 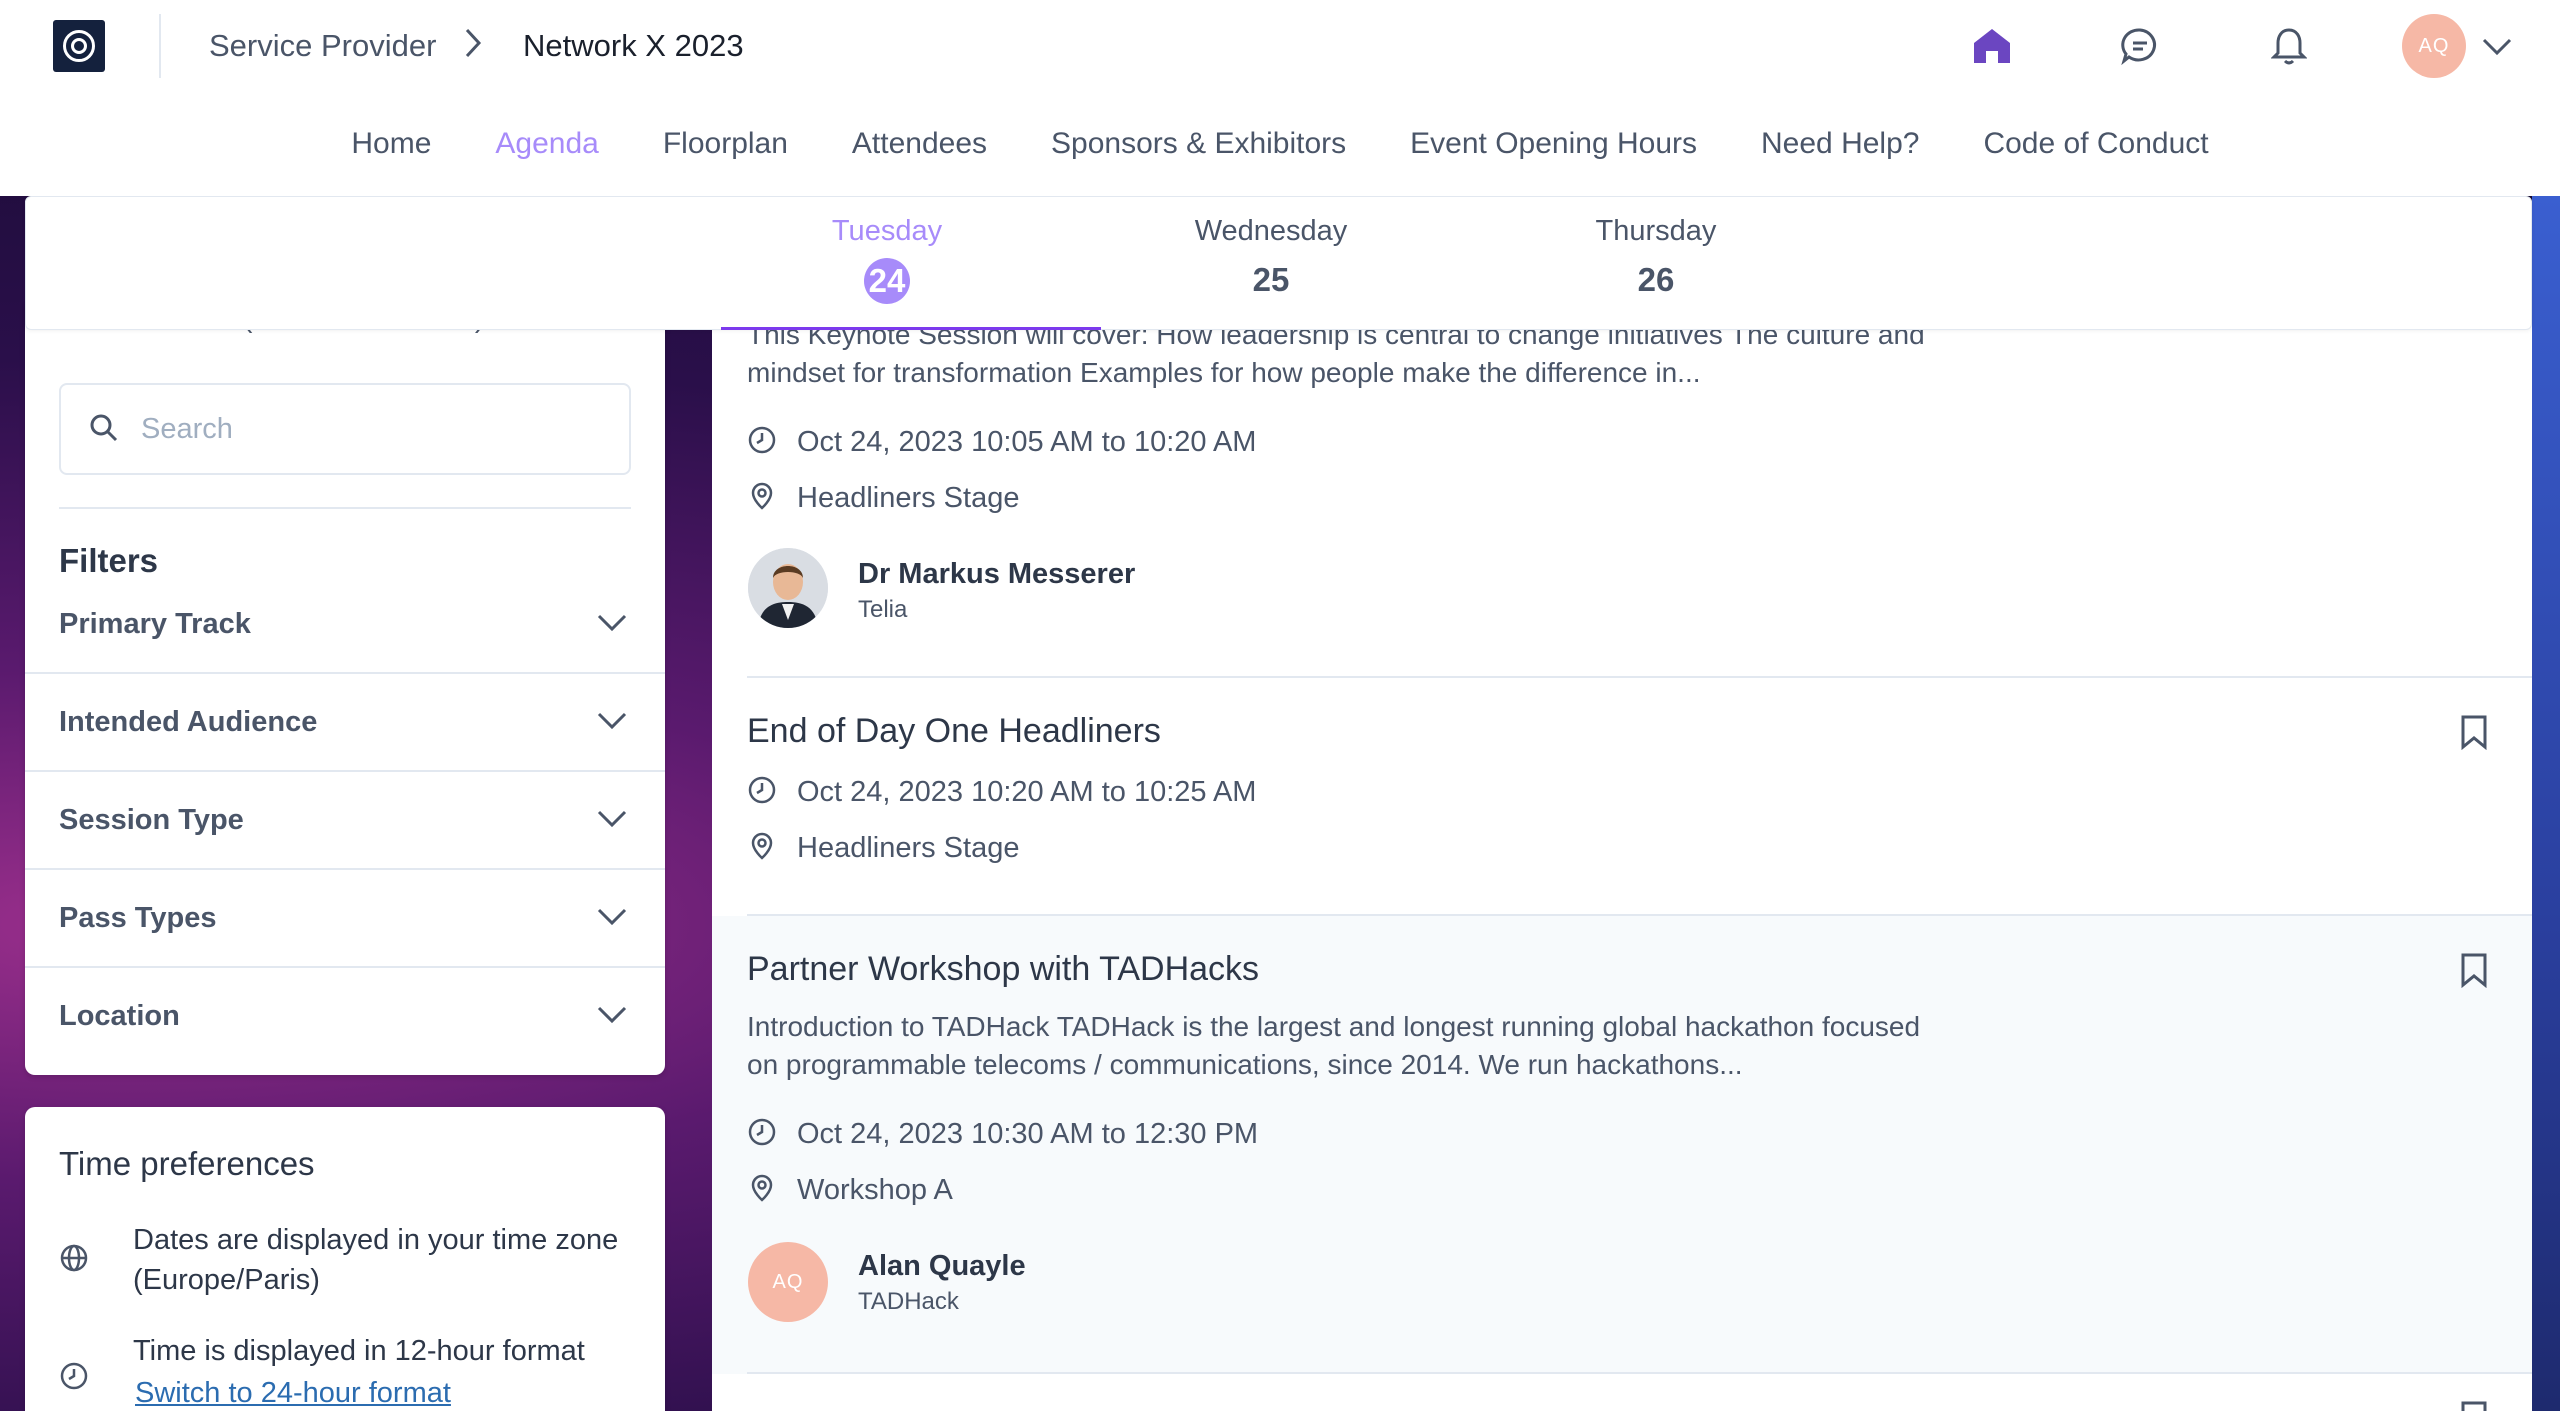 I want to click on tab-wednesday: Wednesday 25, so click(x=1271, y=258).